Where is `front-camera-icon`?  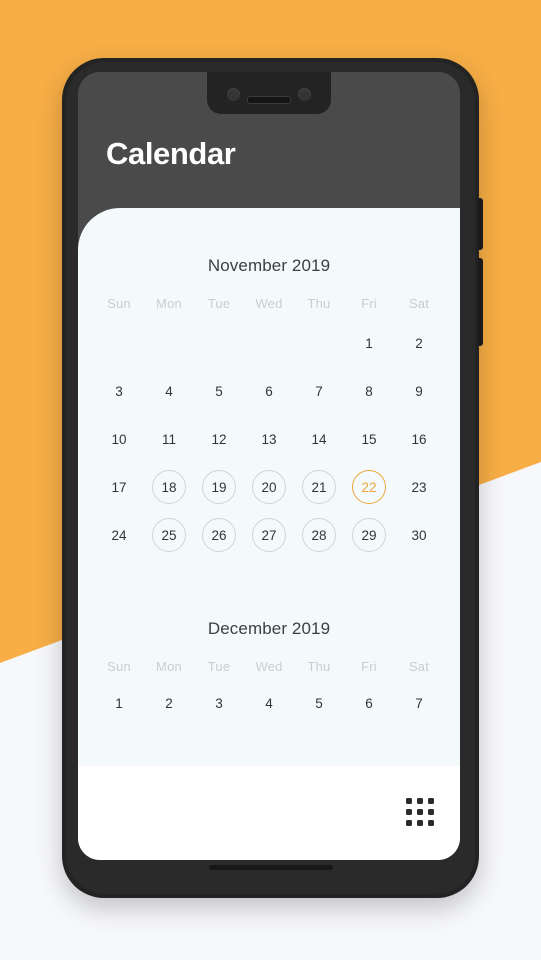
front-camera-icon is located at coordinates (233, 94).